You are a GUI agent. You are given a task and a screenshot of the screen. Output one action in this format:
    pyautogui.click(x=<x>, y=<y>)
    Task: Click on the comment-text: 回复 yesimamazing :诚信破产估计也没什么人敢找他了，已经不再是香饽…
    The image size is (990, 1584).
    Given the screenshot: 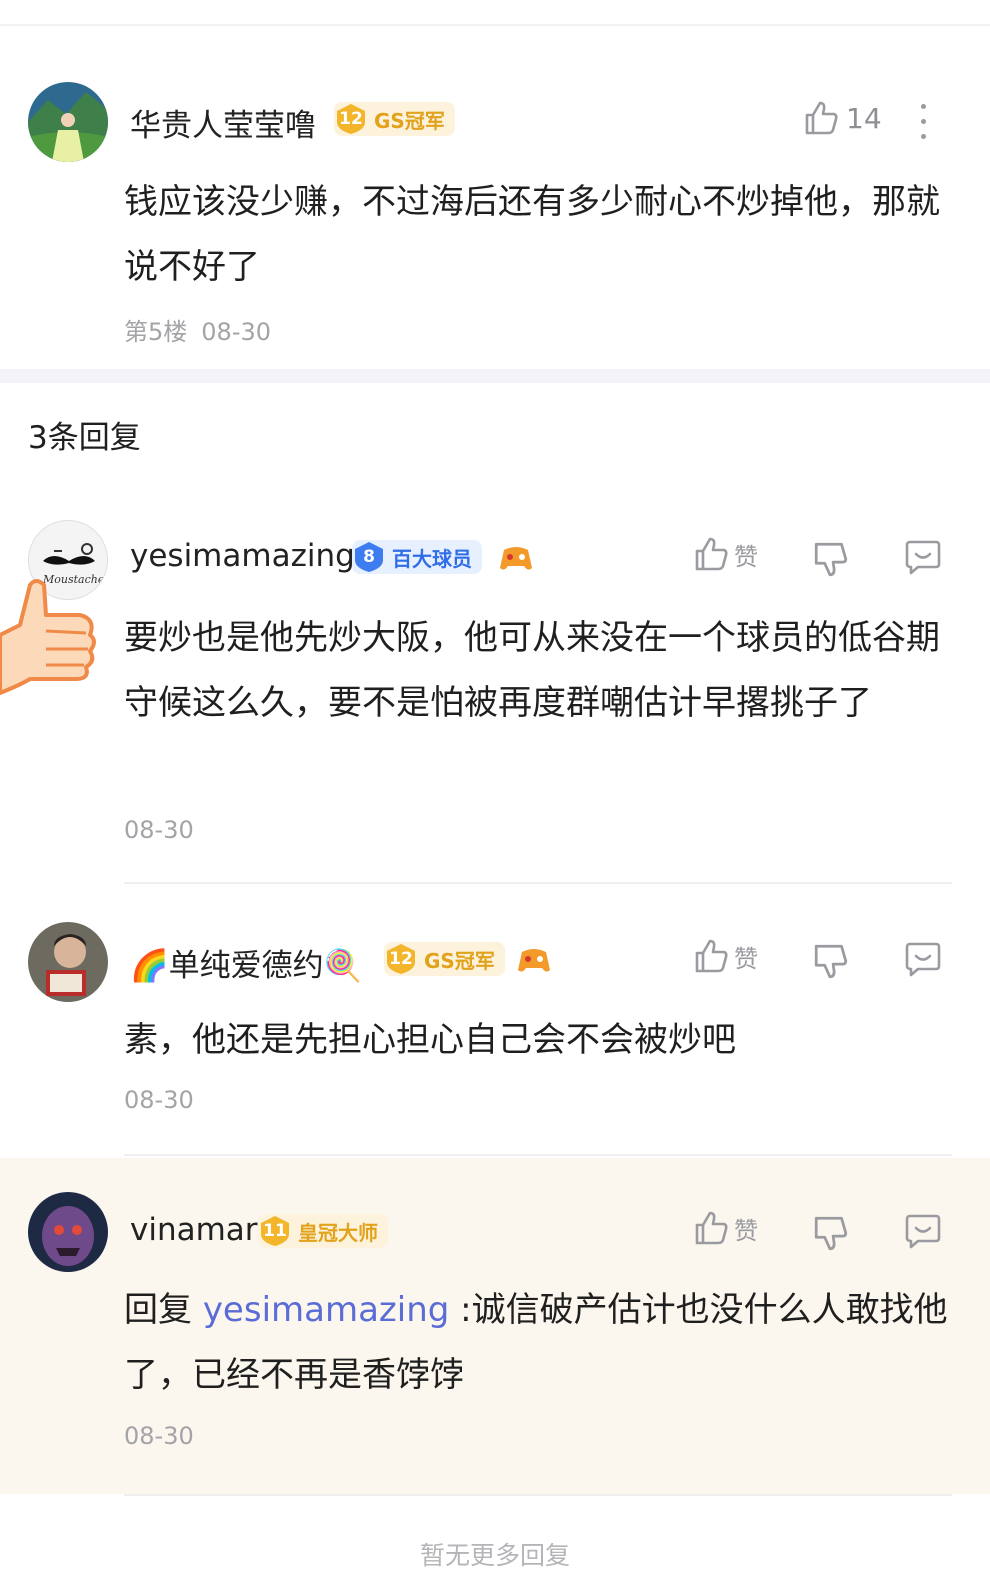 What is the action you would take?
    pyautogui.click(x=539, y=1343)
    